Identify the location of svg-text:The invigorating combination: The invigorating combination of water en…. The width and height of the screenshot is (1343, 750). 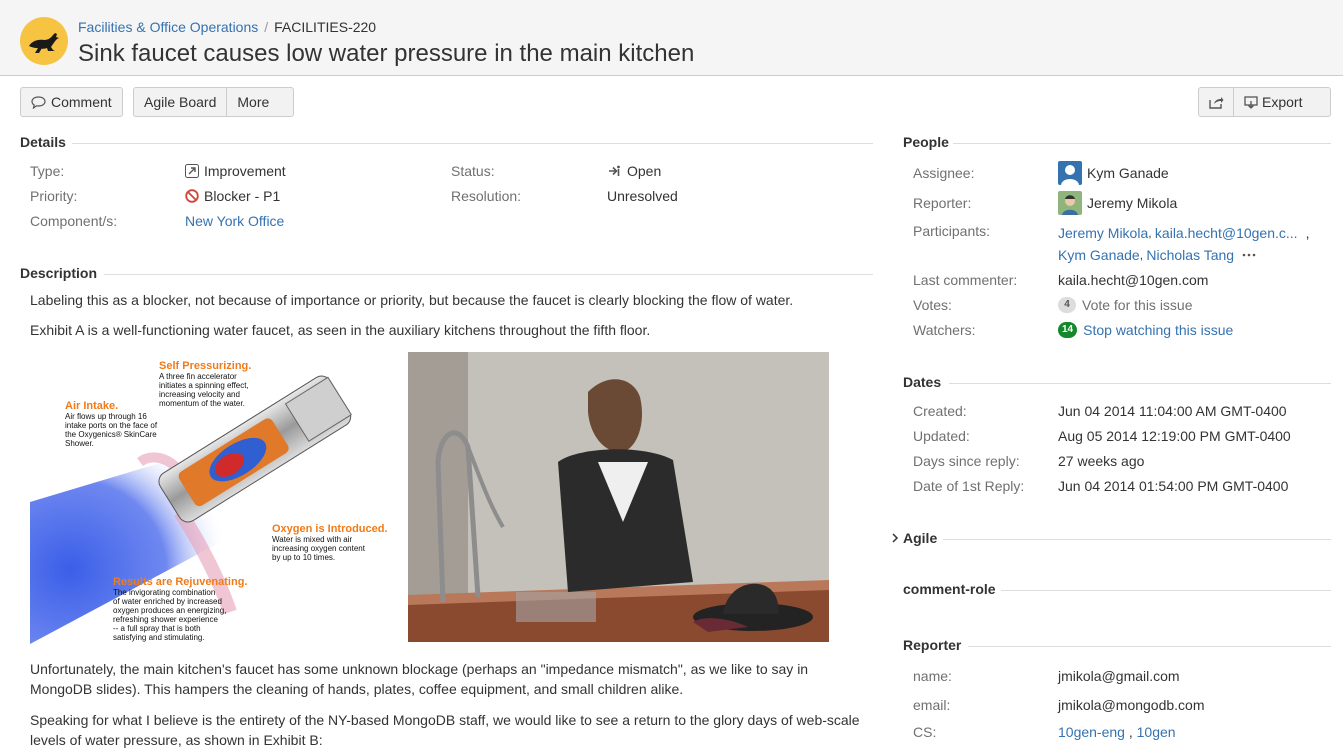
(171, 615).